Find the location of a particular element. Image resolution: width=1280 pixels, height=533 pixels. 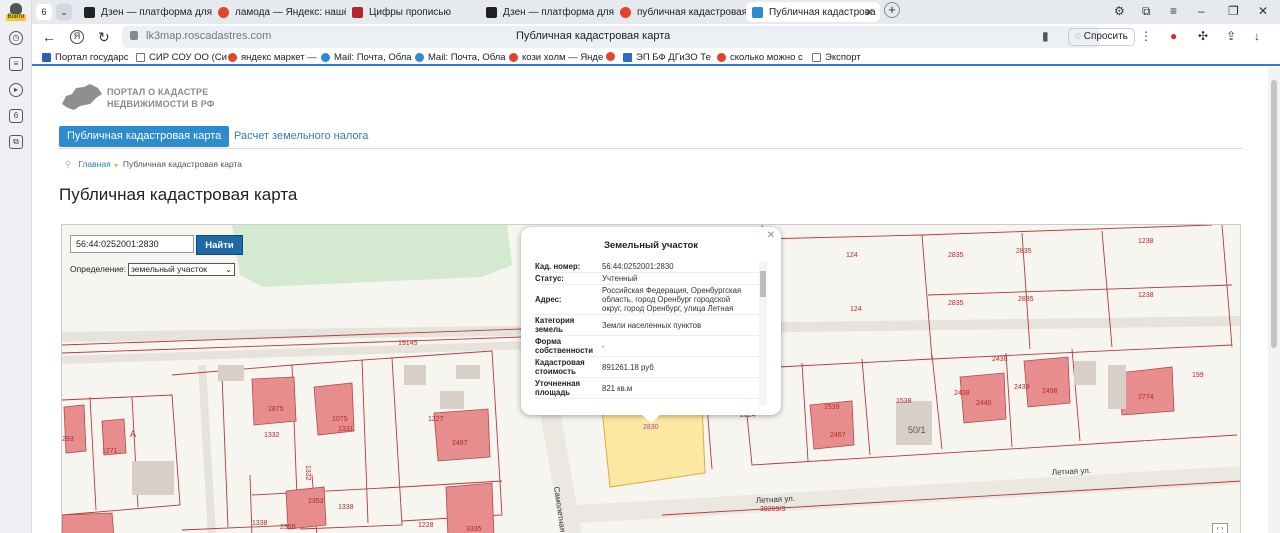

info-key: Кадастровая стоимость is located at coordinates (560, 367).